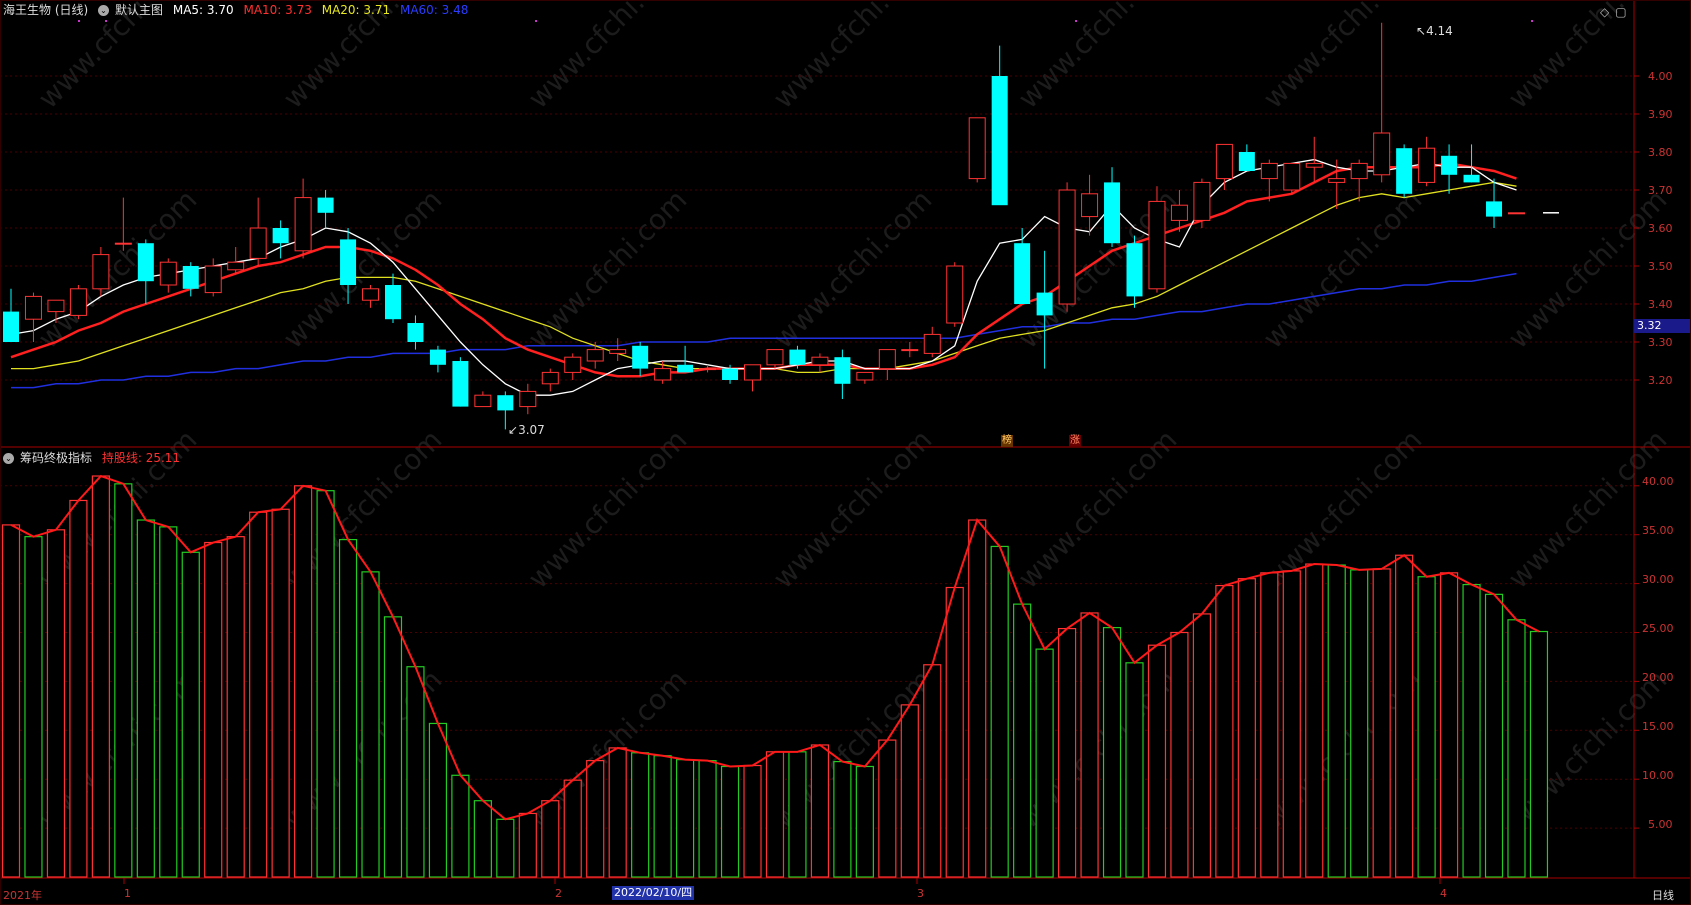 The width and height of the screenshot is (1691, 905). What do you see at coordinates (1007, 441) in the screenshot?
I see `bang-tag: 榜` at bounding box center [1007, 441].